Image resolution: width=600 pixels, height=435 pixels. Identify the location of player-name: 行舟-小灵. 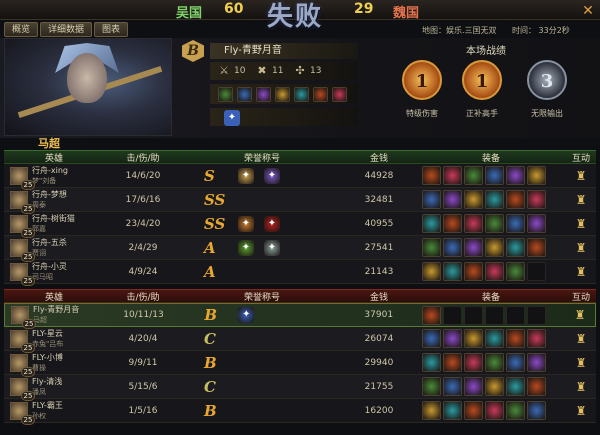
(49, 267).